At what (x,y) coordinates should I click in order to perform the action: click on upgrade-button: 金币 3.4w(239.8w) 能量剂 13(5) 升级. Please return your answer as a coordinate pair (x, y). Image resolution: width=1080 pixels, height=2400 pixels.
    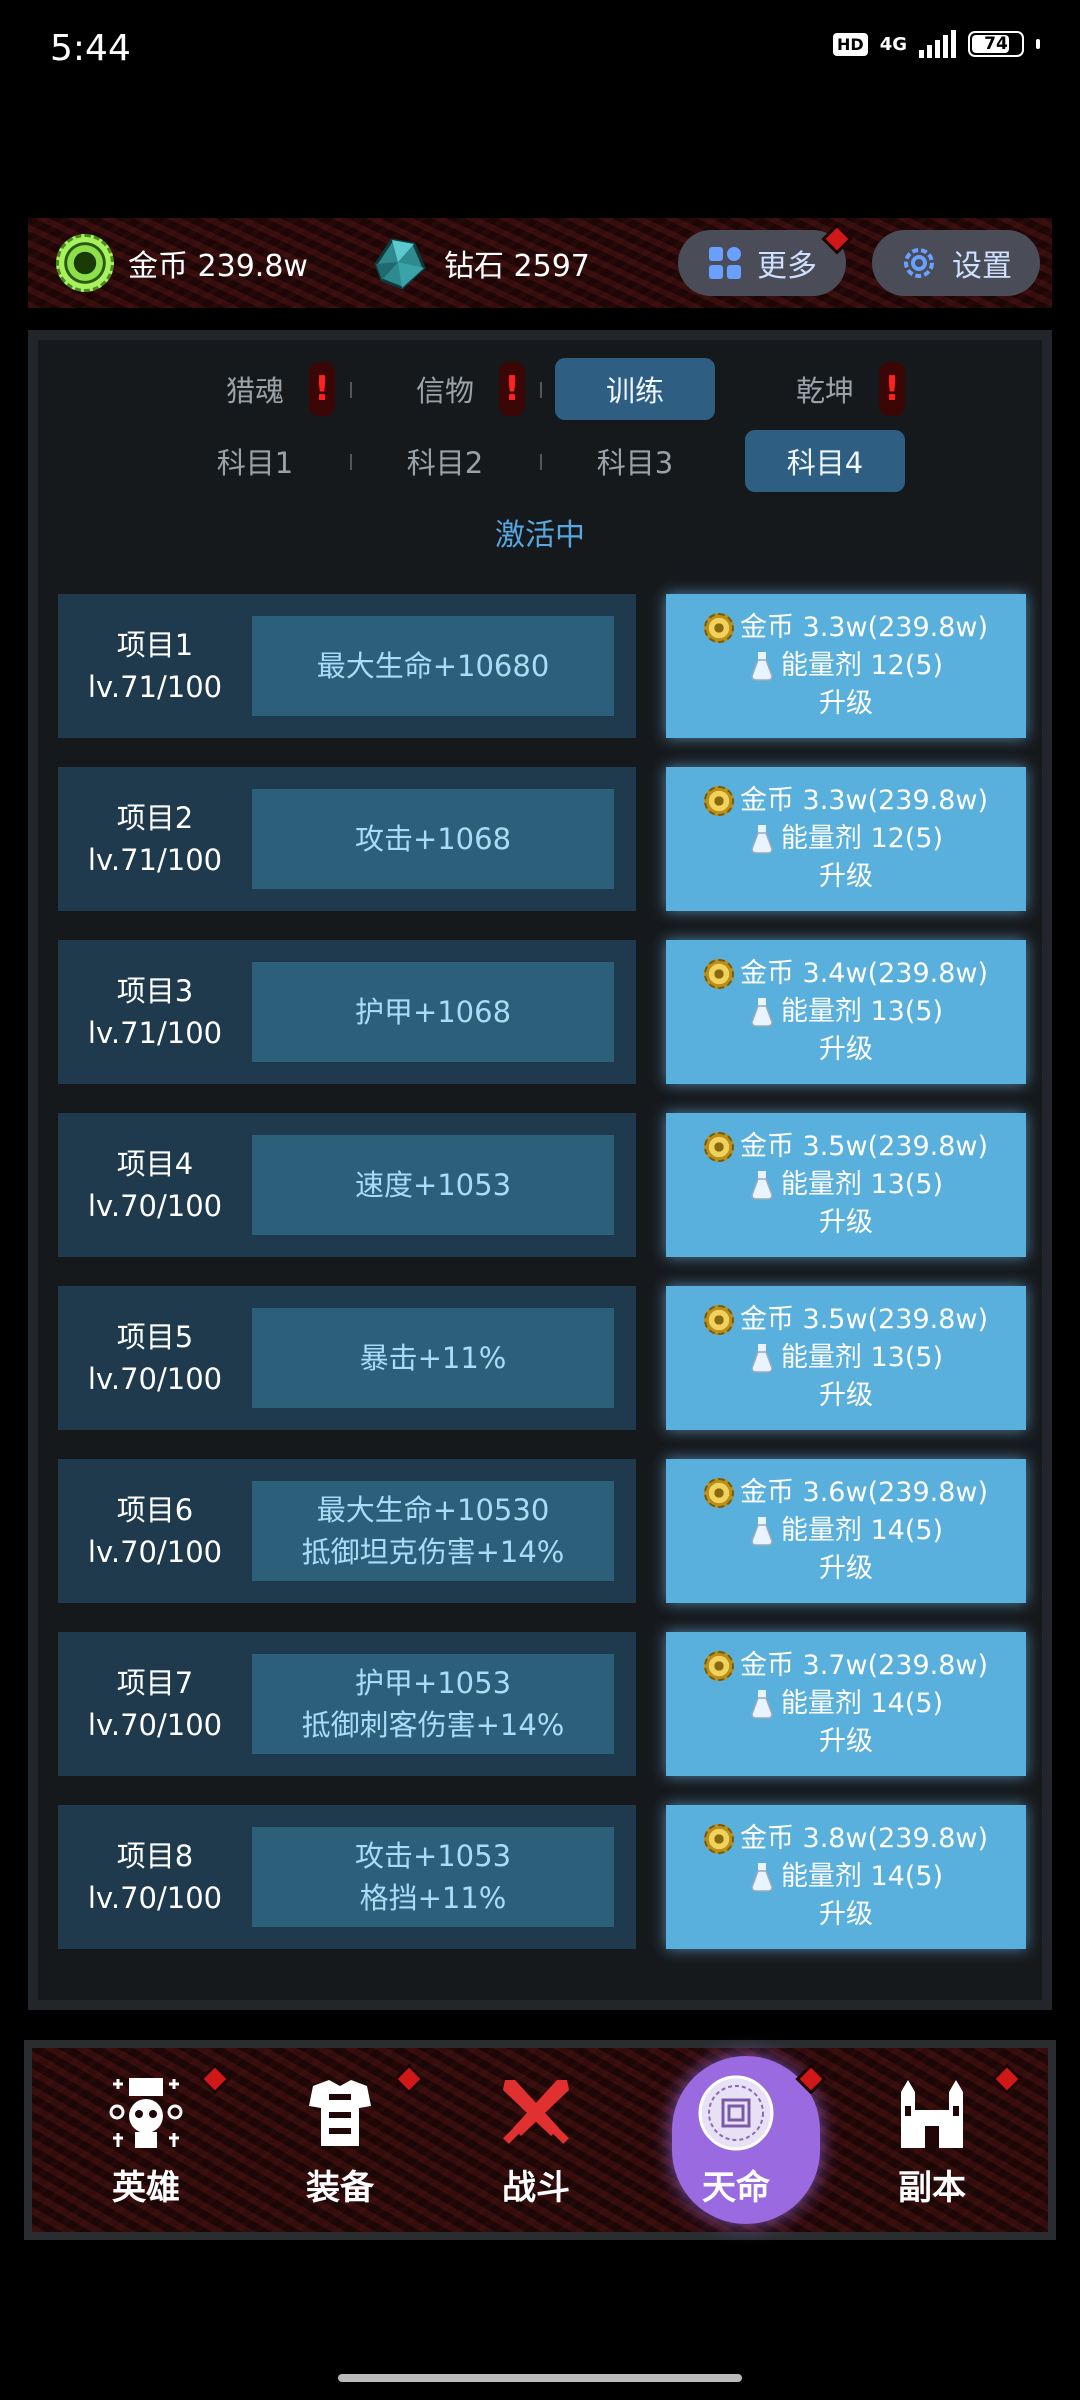
    Looking at the image, I should click on (846, 1012).